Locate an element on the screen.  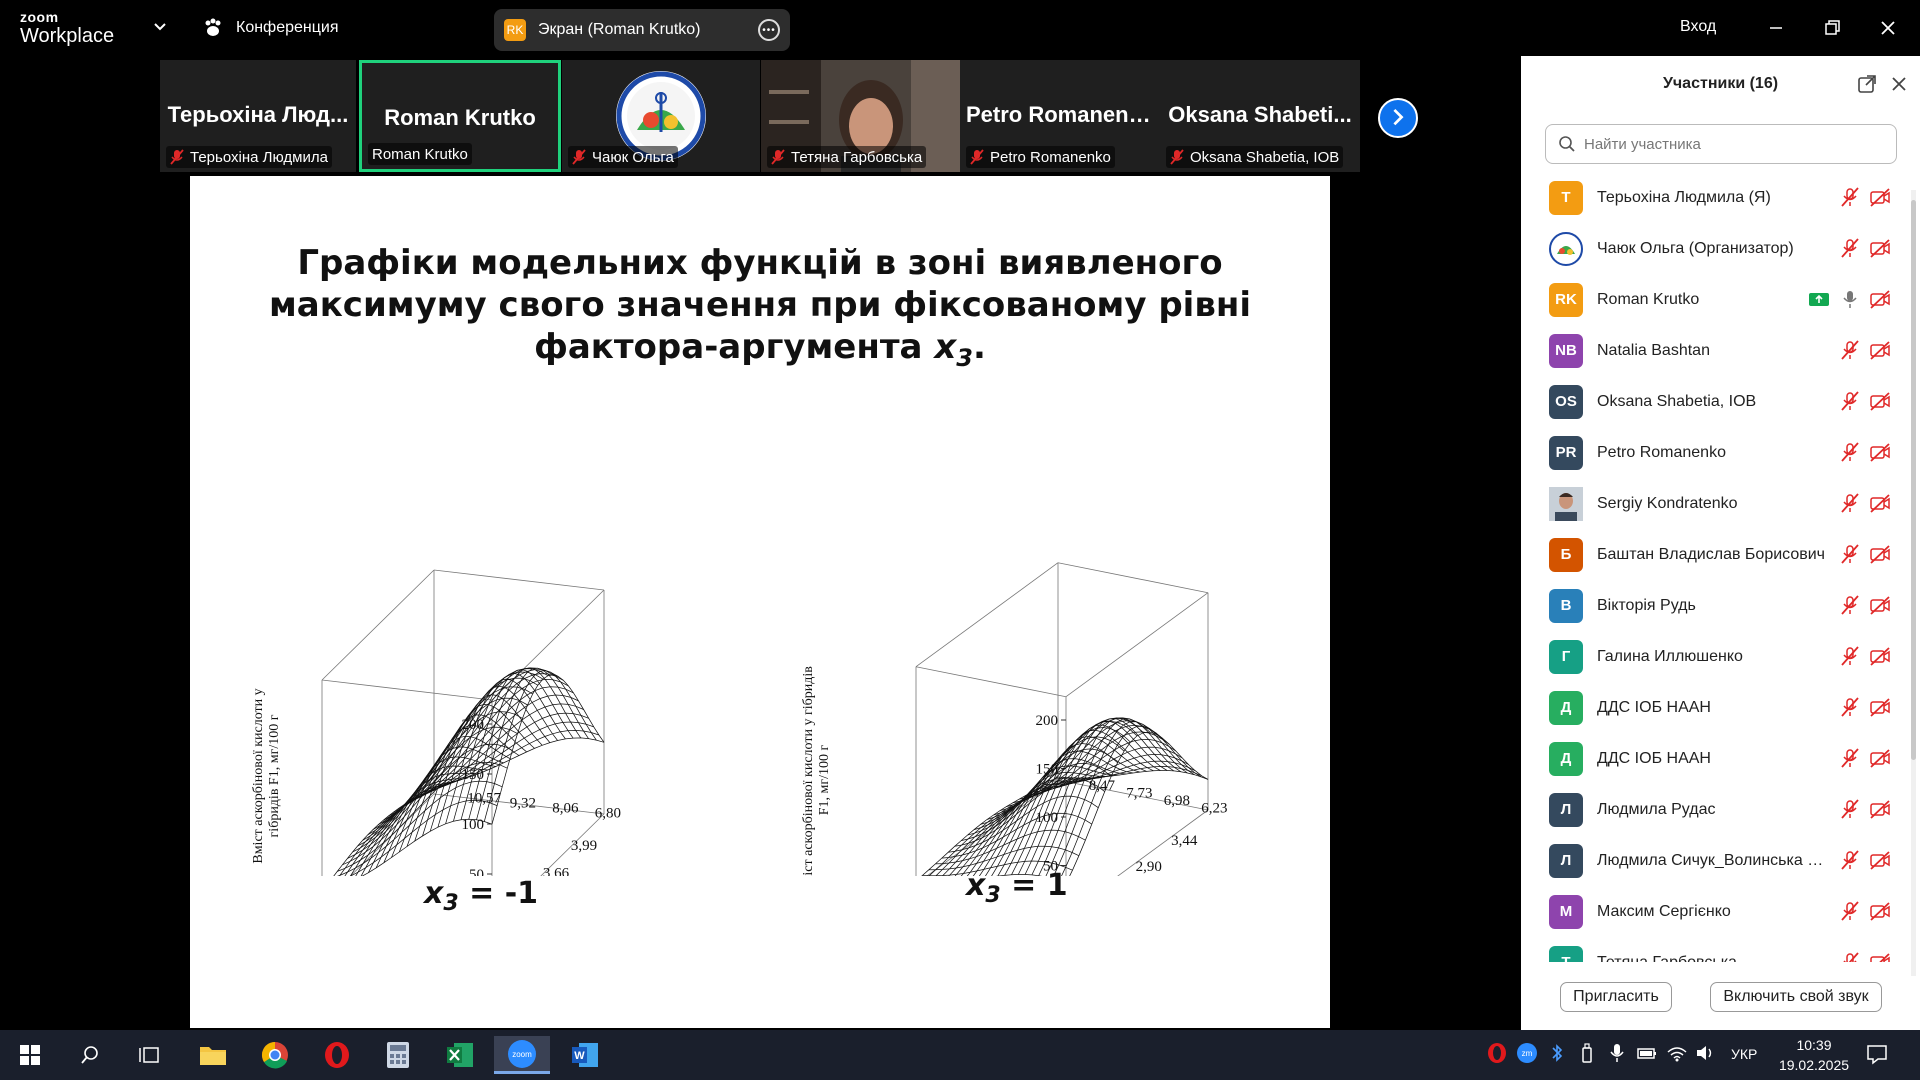
microphone-tray-icon is located at coordinates (1617, 1053).